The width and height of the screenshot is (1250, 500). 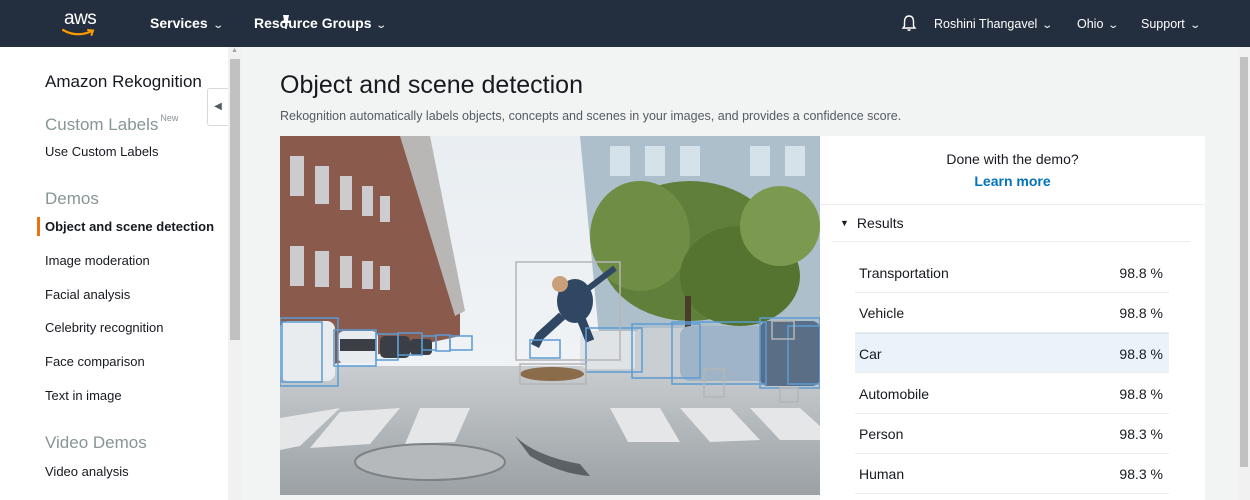 I want to click on video-demos-heading: Video Demos, so click(x=96, y=442).